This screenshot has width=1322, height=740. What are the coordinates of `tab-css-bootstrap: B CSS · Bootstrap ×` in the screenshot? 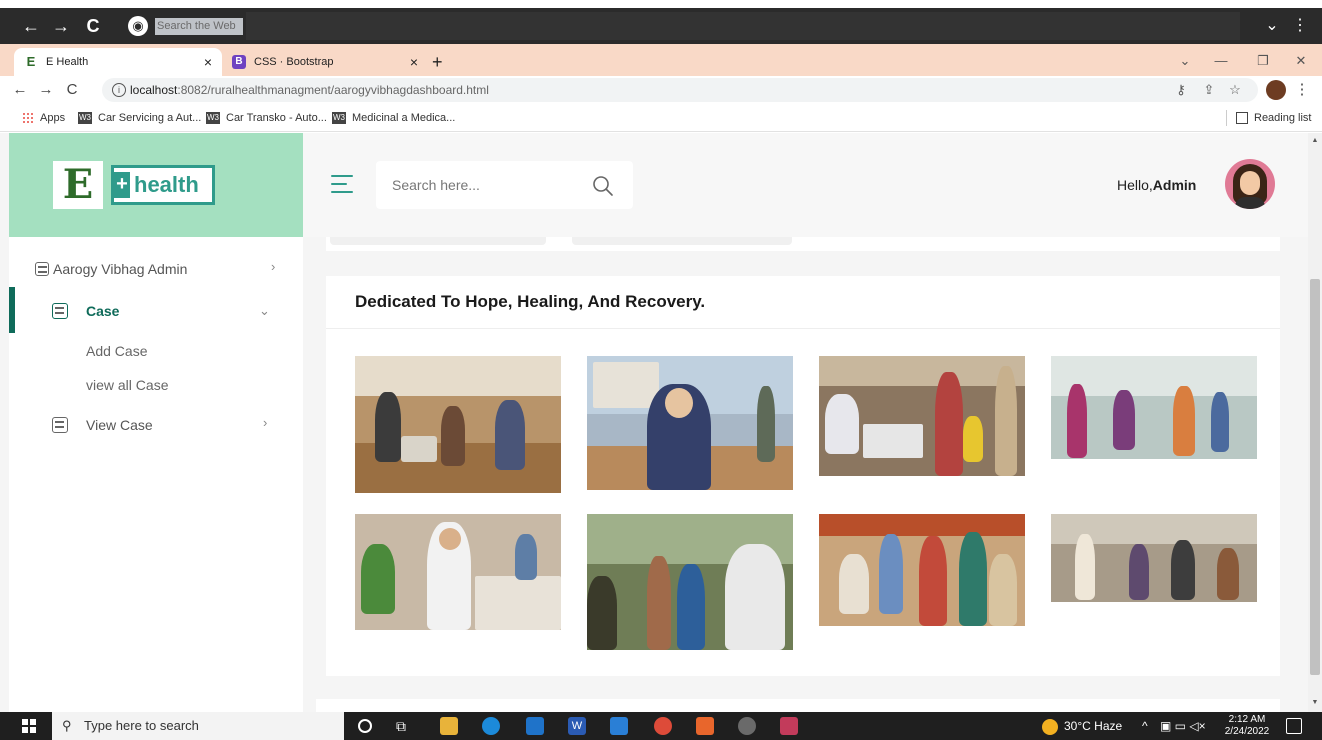 It's located at (325, 62).